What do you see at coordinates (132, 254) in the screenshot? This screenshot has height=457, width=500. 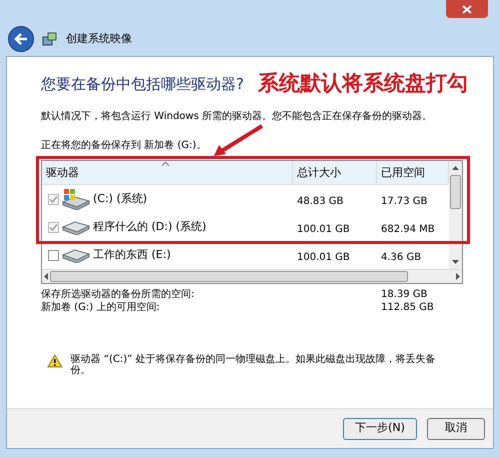 I see `drive-name: 工作的东西 (E:)` at bounding box center [132, 254].